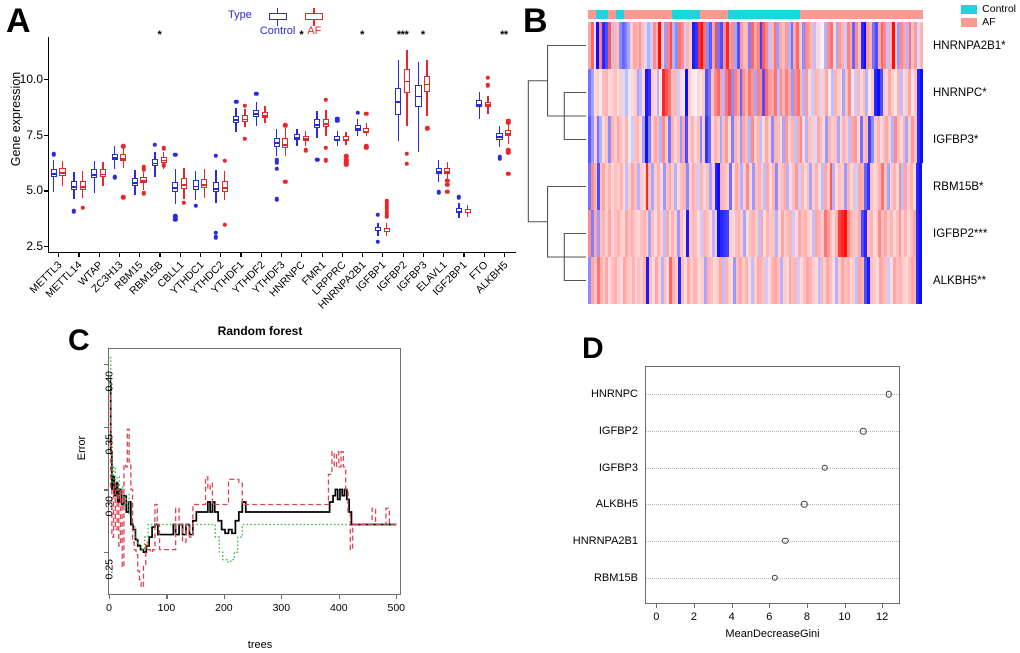 This screenshot has height=653, width=1020. I want to click on rf-error-curve-oob, so click(253, 467).